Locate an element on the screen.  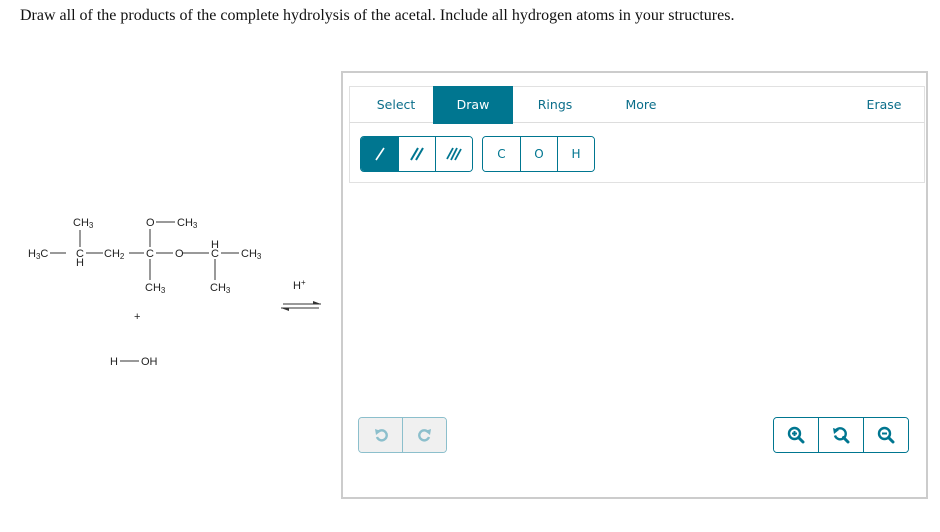
atom-label: OH is located at coordinates (149, 362).